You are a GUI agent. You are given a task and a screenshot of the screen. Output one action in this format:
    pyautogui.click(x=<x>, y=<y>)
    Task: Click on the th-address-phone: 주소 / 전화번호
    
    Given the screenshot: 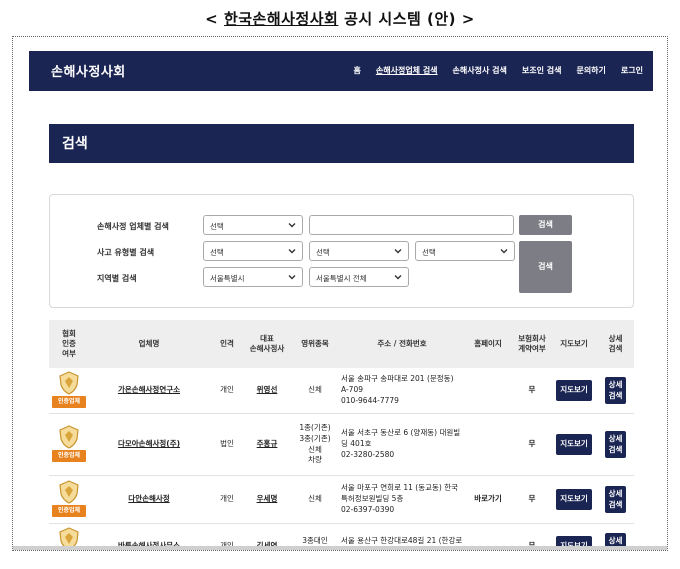 What is the action you would take?
    pyautogui.click(x=402, y=344)
    